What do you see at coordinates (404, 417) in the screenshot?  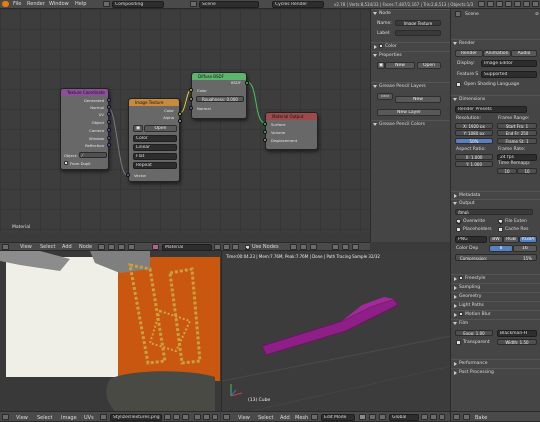 I see `orientation-dropdown: Global` at bounding box center [404, 417].